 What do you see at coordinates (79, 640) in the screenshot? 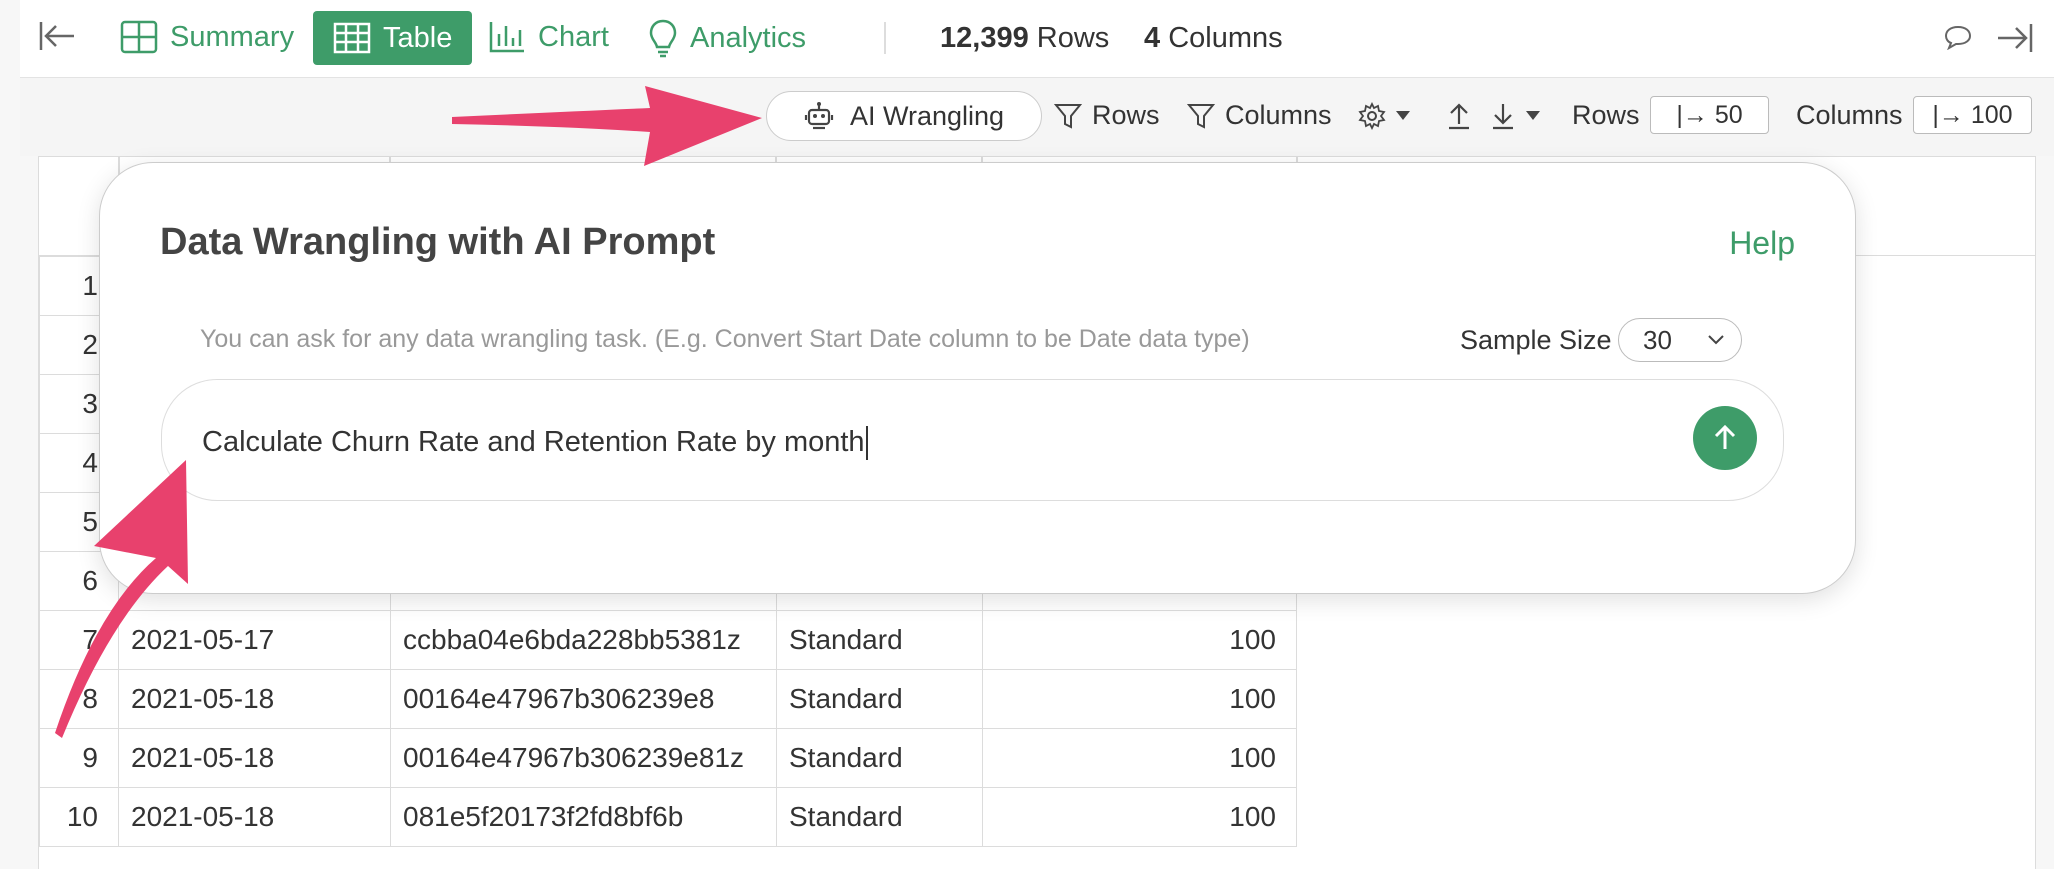
I see `row-number: 7` at bounding box center [79, 640].